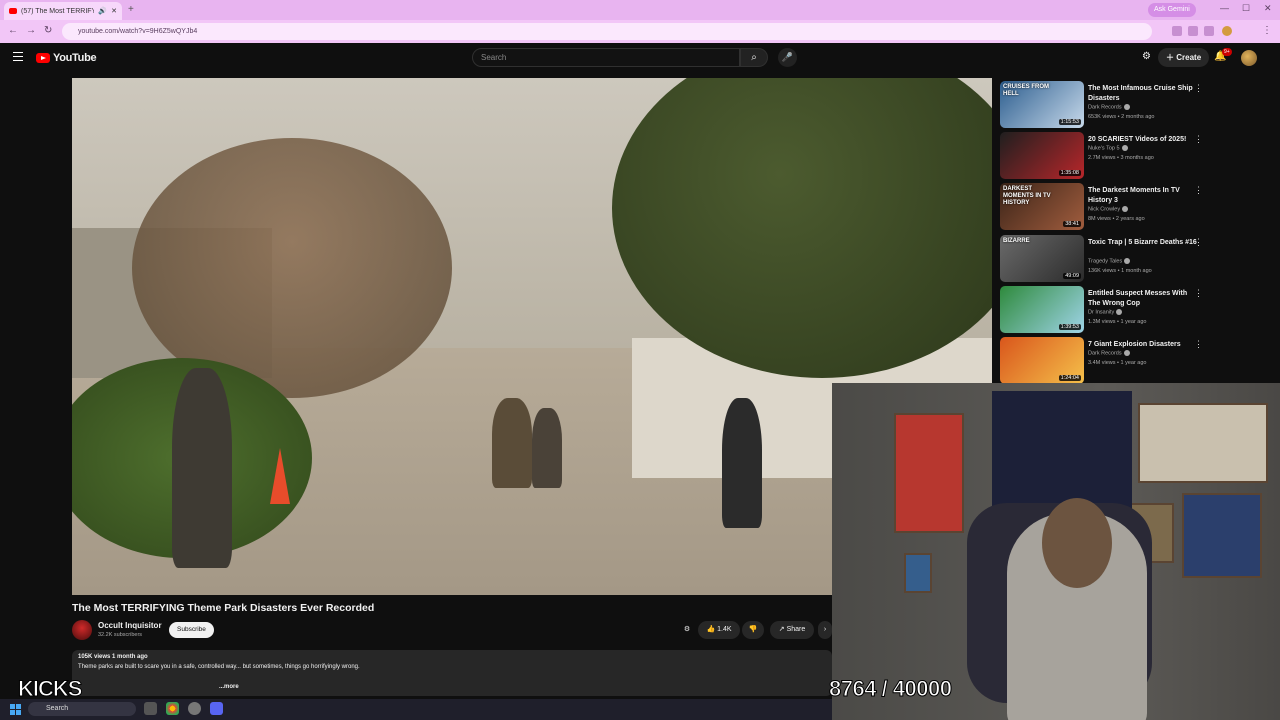 The image size is (1280, 720). What do you see at coordinates (131, 9) in the screenshot?
I see `new-tab-button: +` at bounding box center [131, 9].